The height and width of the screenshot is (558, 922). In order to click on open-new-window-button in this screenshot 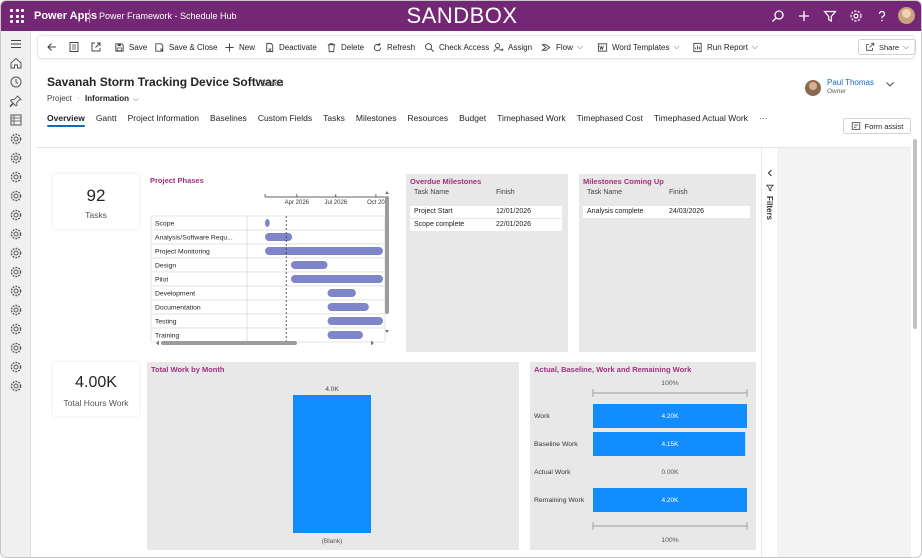, I will do `click(98, 47)`.